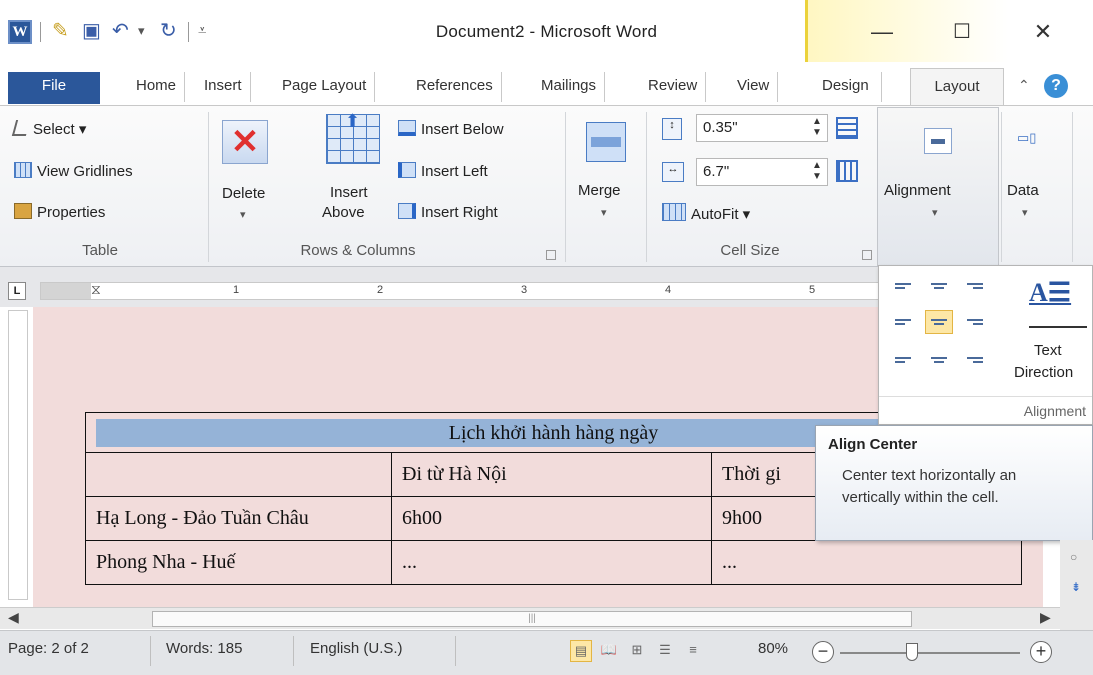  What do you see at coordinates (867, 255) in the screenshot?
I see `cell-size-launcher-icon` at bounding box center [867, 255].